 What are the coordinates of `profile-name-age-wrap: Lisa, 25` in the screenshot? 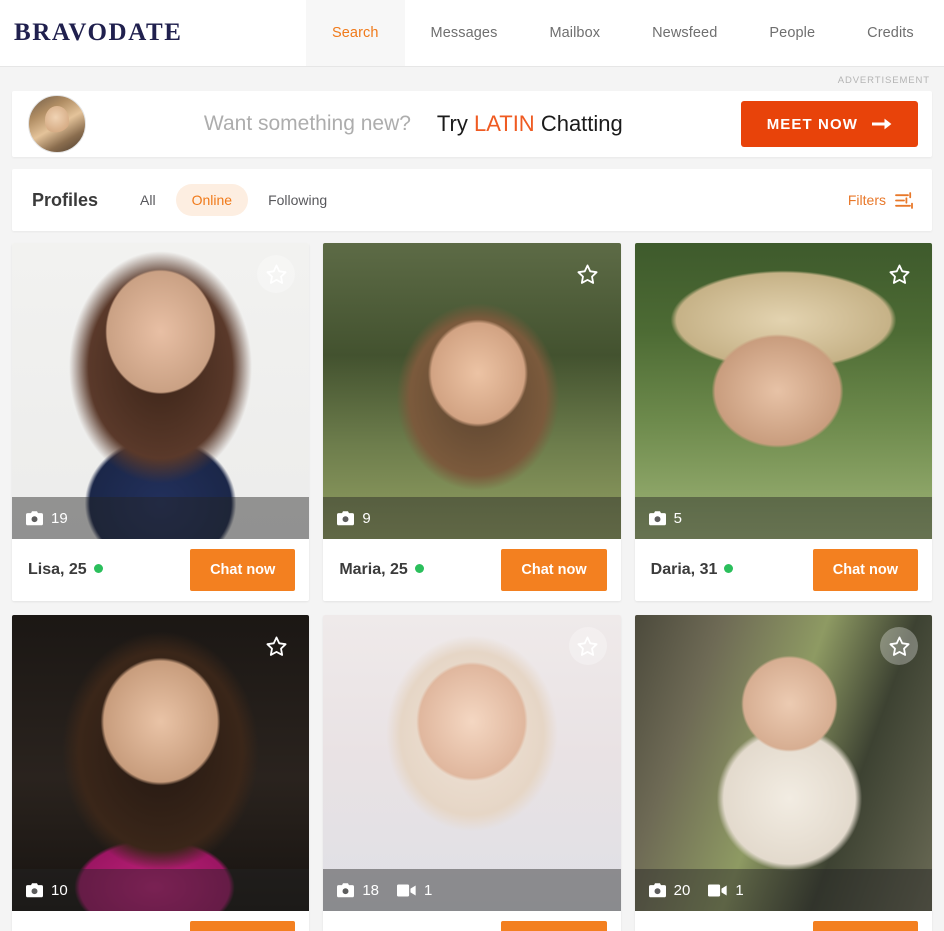 It's located at (65, 570).